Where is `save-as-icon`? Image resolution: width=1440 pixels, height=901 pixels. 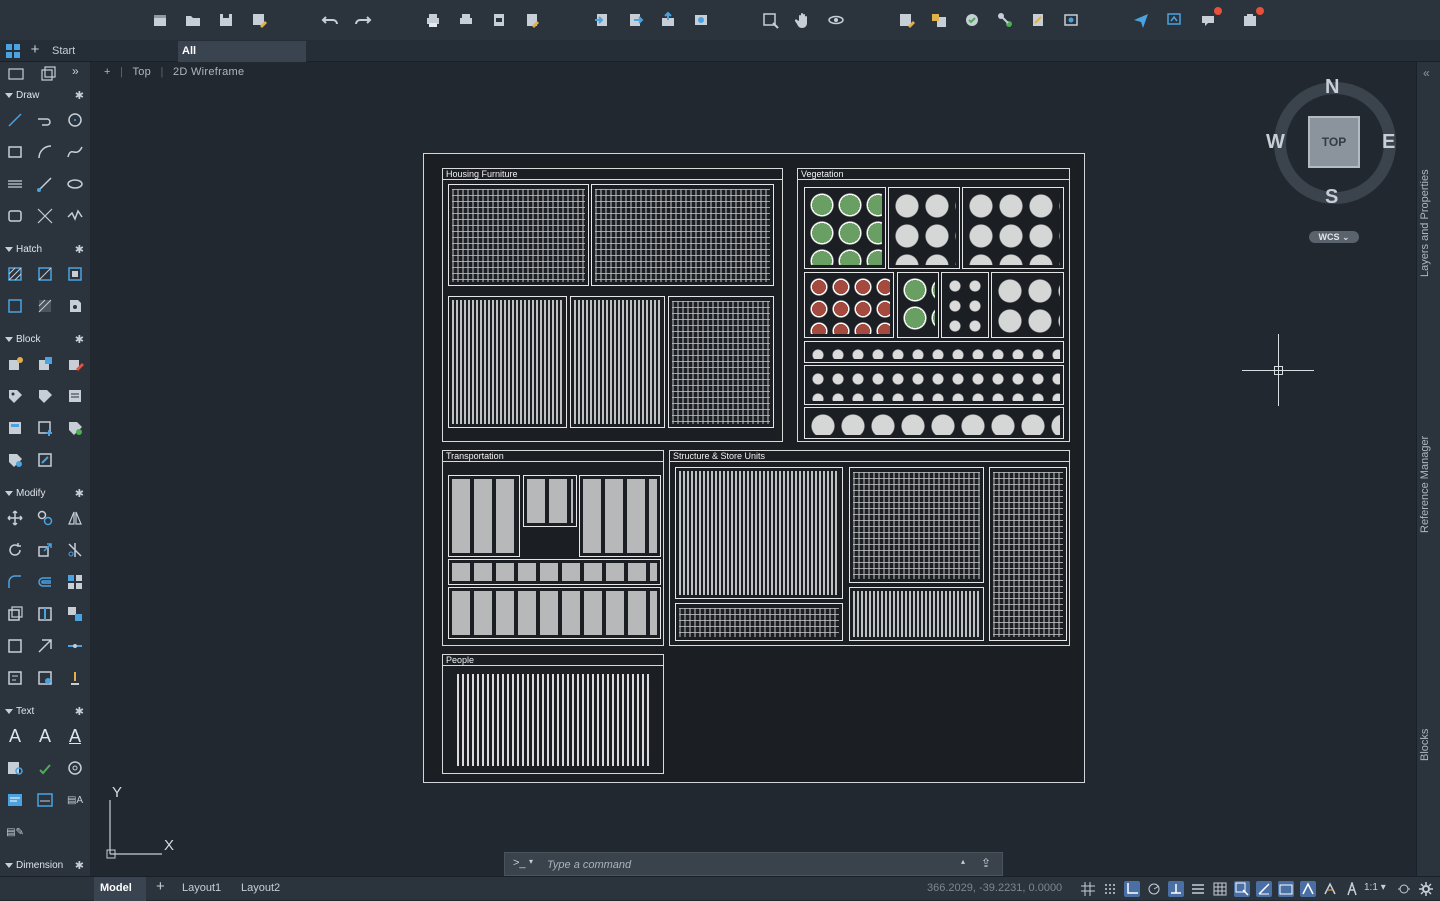
save-as-icon is located at coordinates (259, 20).